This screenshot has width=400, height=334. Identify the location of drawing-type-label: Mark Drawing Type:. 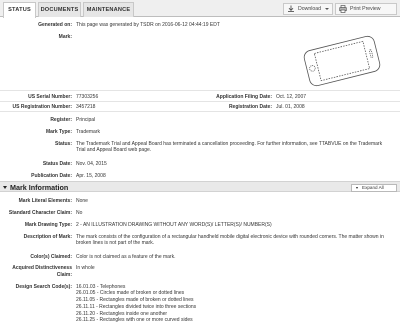
(48, 225).